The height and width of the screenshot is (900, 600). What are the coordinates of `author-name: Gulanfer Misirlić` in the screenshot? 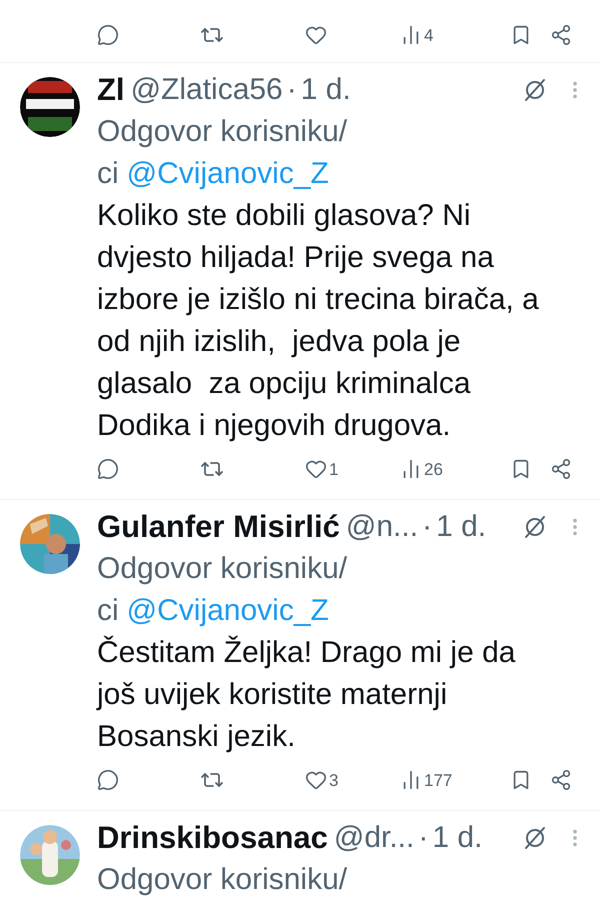 It's located at (218, 527).